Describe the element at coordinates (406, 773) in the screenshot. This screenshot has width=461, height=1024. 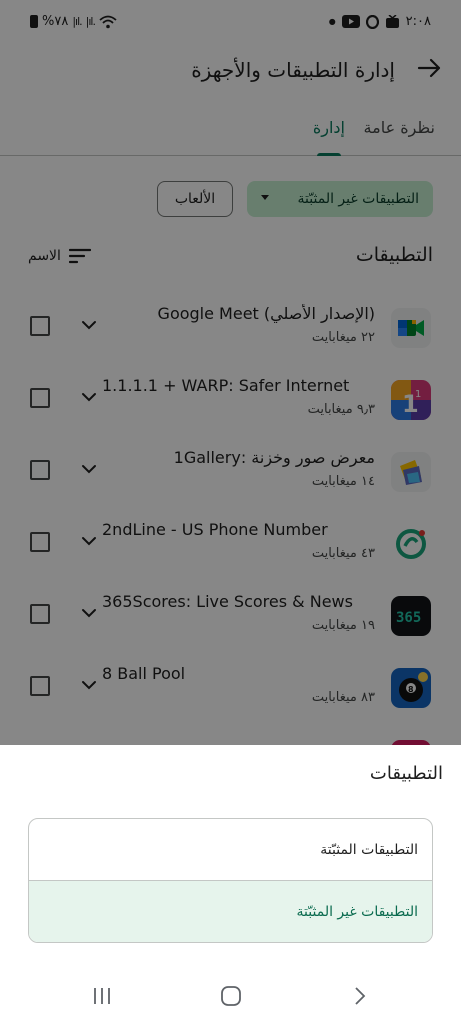
I see `sheet-title: التطبيقات` at that location.